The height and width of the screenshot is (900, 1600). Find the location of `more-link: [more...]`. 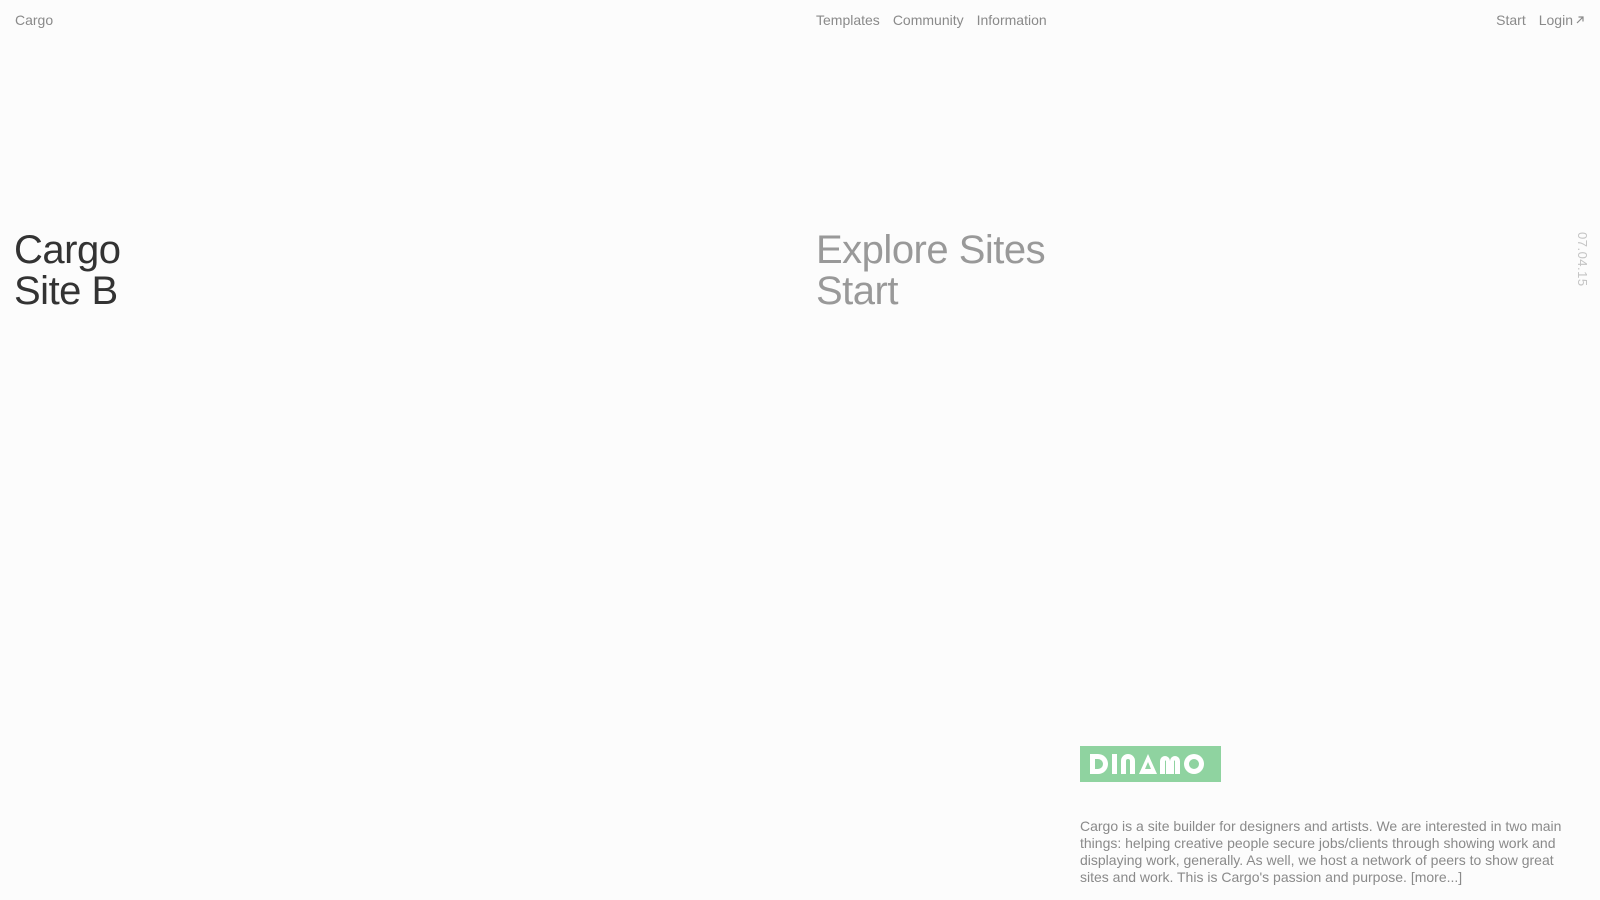

more-link: [more...] is located at coordinates (1436, 877).